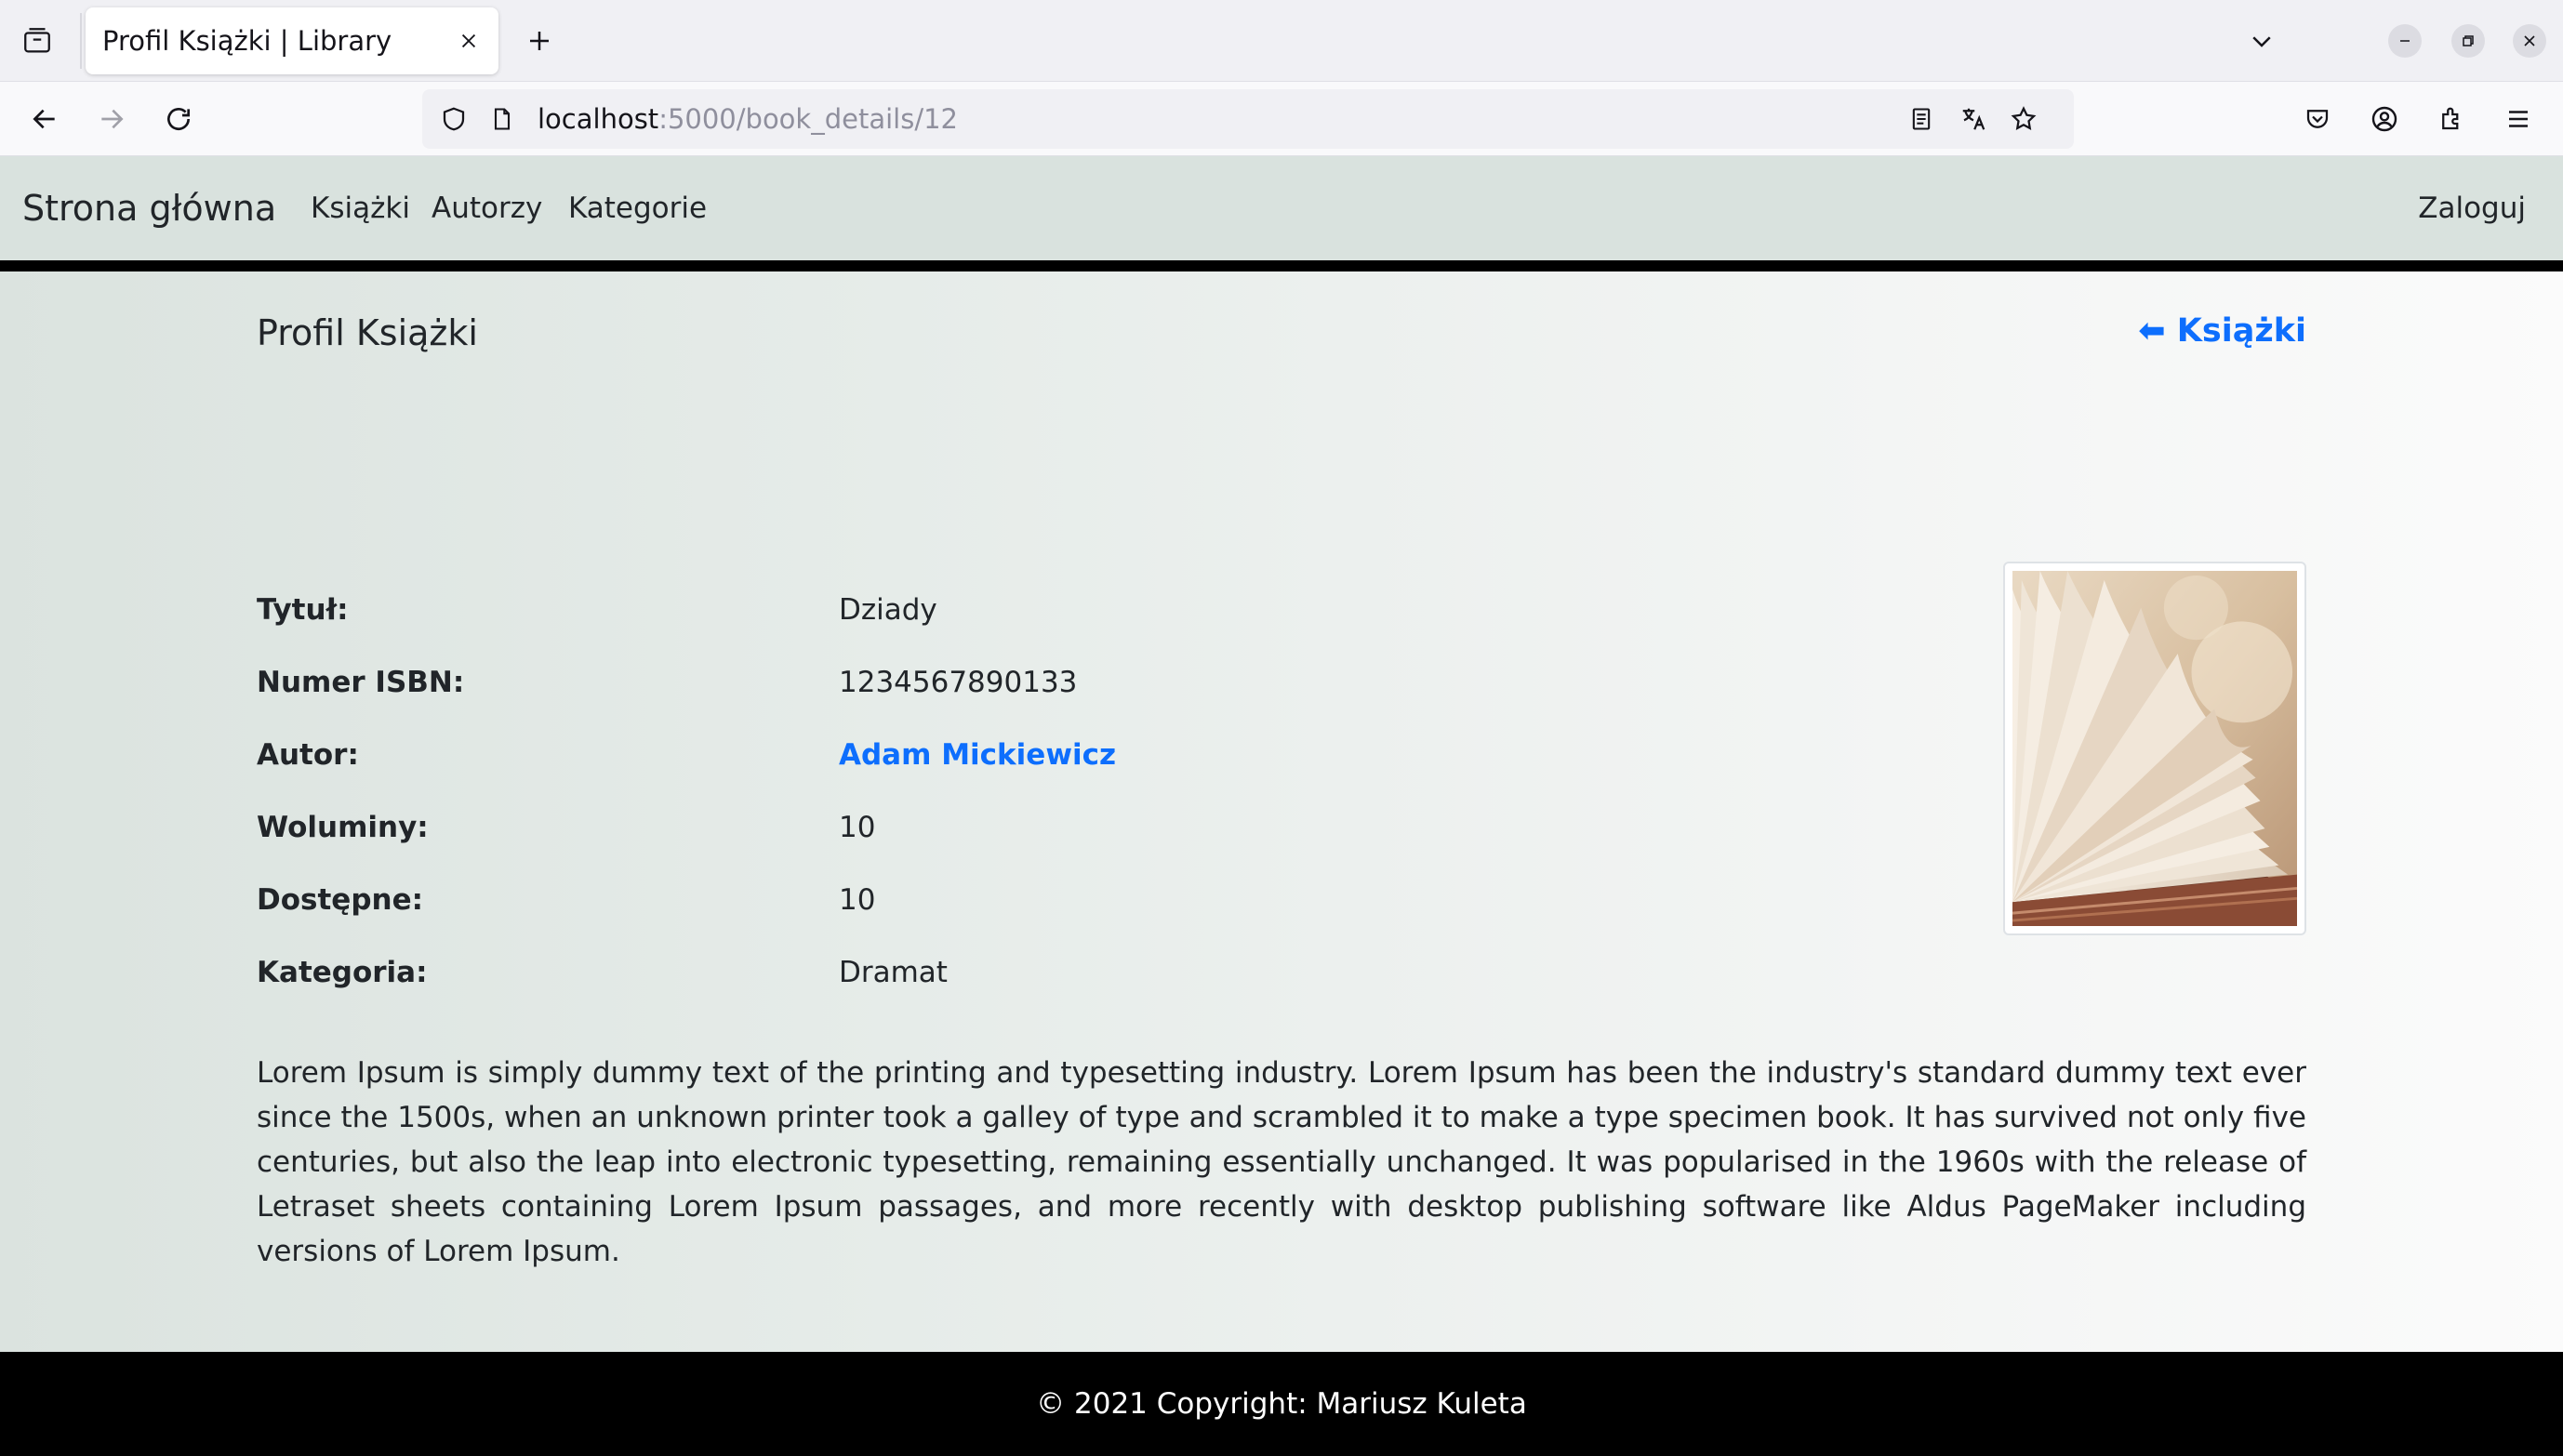 This screenshot has height=1456, width=2563. I want to click on detail-row-category: Kategoria: Dramat, so click(908, 979).